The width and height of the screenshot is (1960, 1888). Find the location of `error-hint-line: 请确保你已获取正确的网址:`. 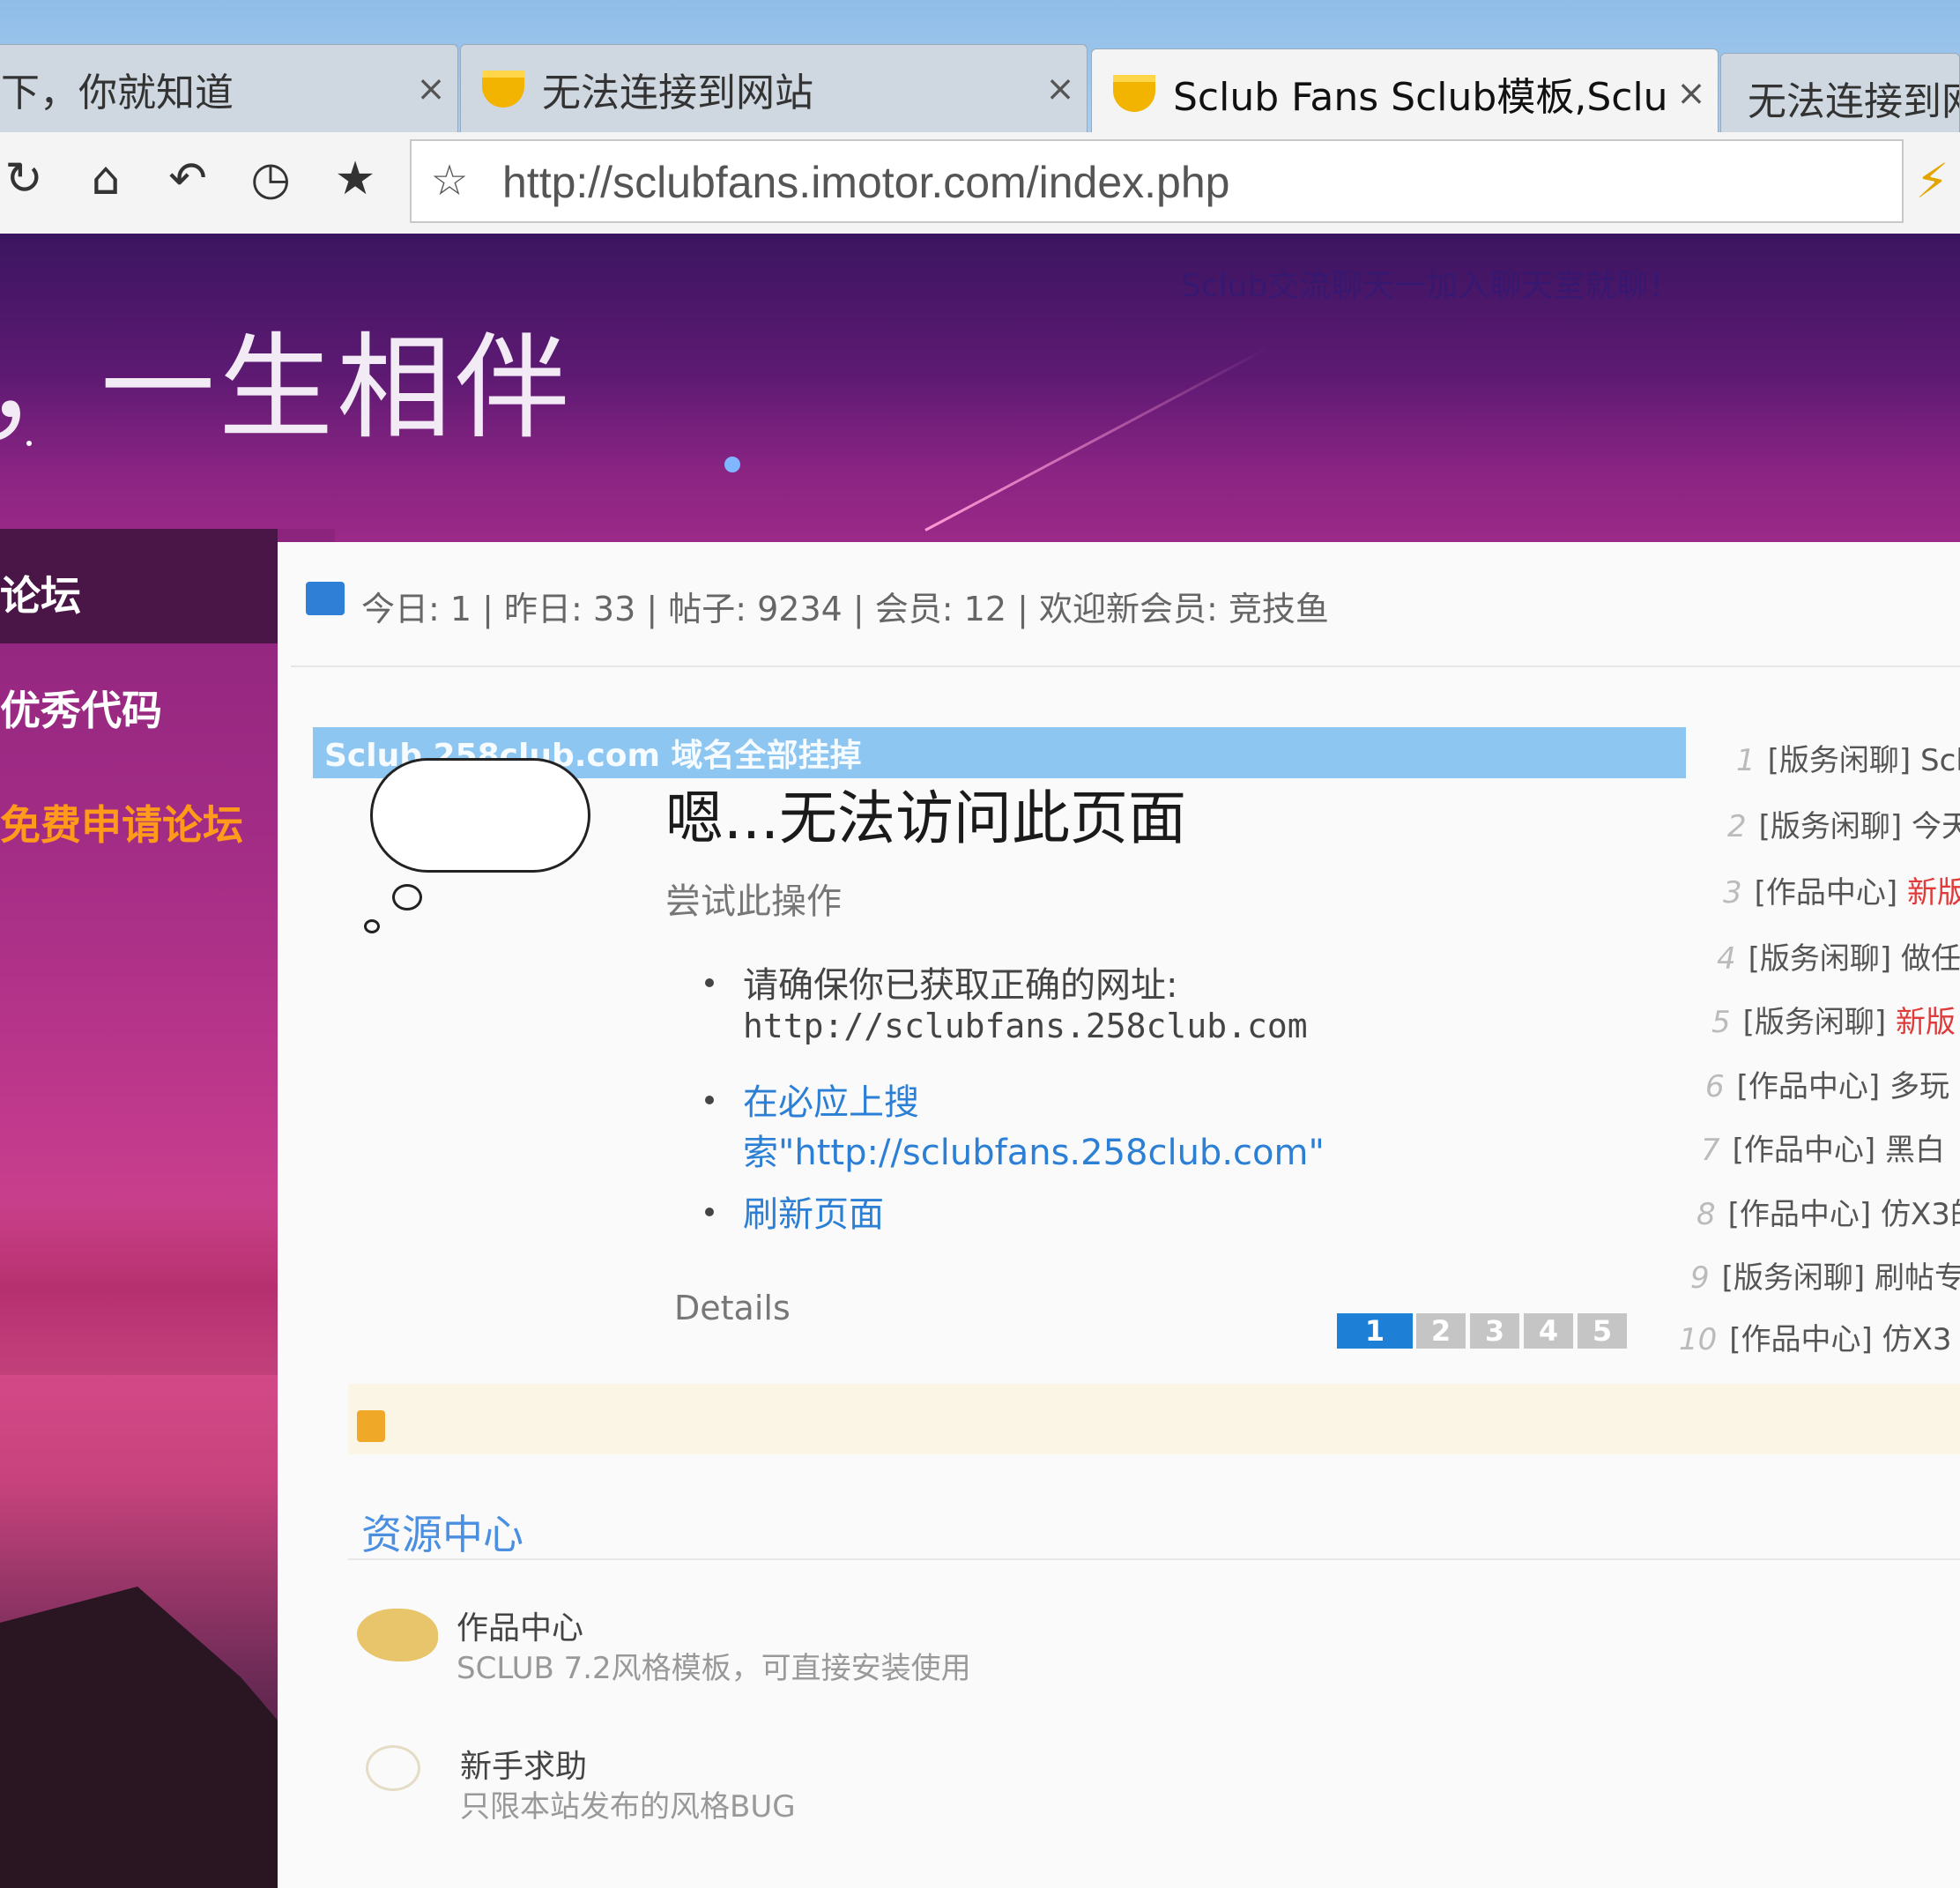

error-hint-line: 请确保你已获取正确的网址: is located at coordinates (961, 985).